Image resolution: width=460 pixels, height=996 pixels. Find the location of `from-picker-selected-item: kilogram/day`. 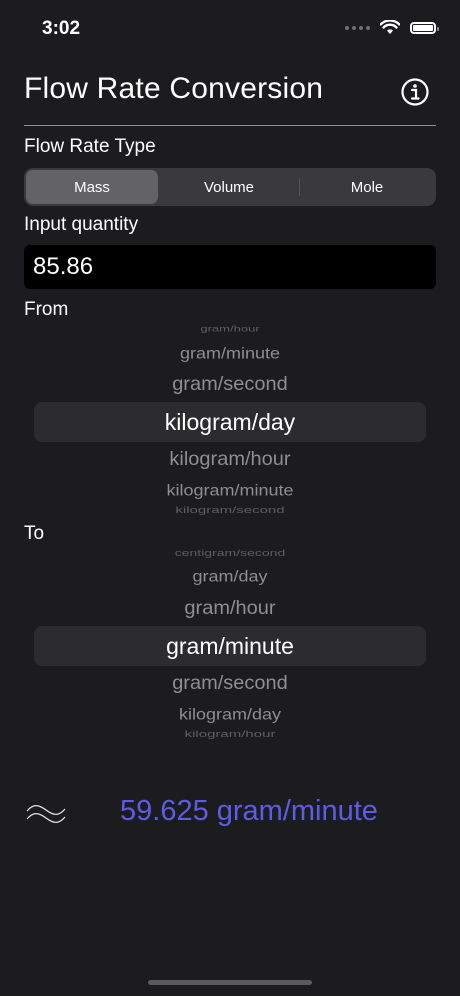

from-picker-selected-item: kilogram/day is located at coordinates (230, 422).